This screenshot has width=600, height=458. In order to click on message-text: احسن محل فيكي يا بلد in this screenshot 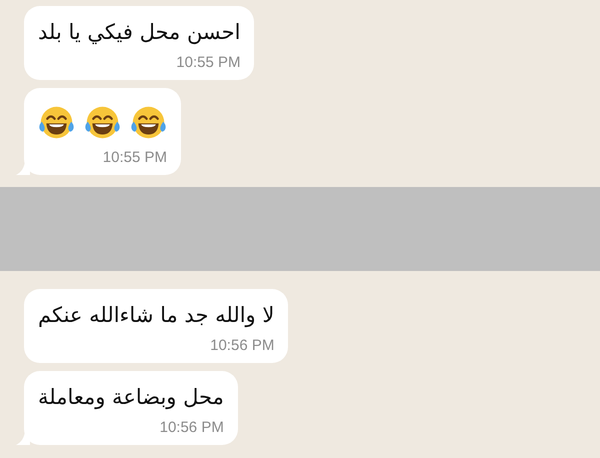, I will do `click(139, 32)`.